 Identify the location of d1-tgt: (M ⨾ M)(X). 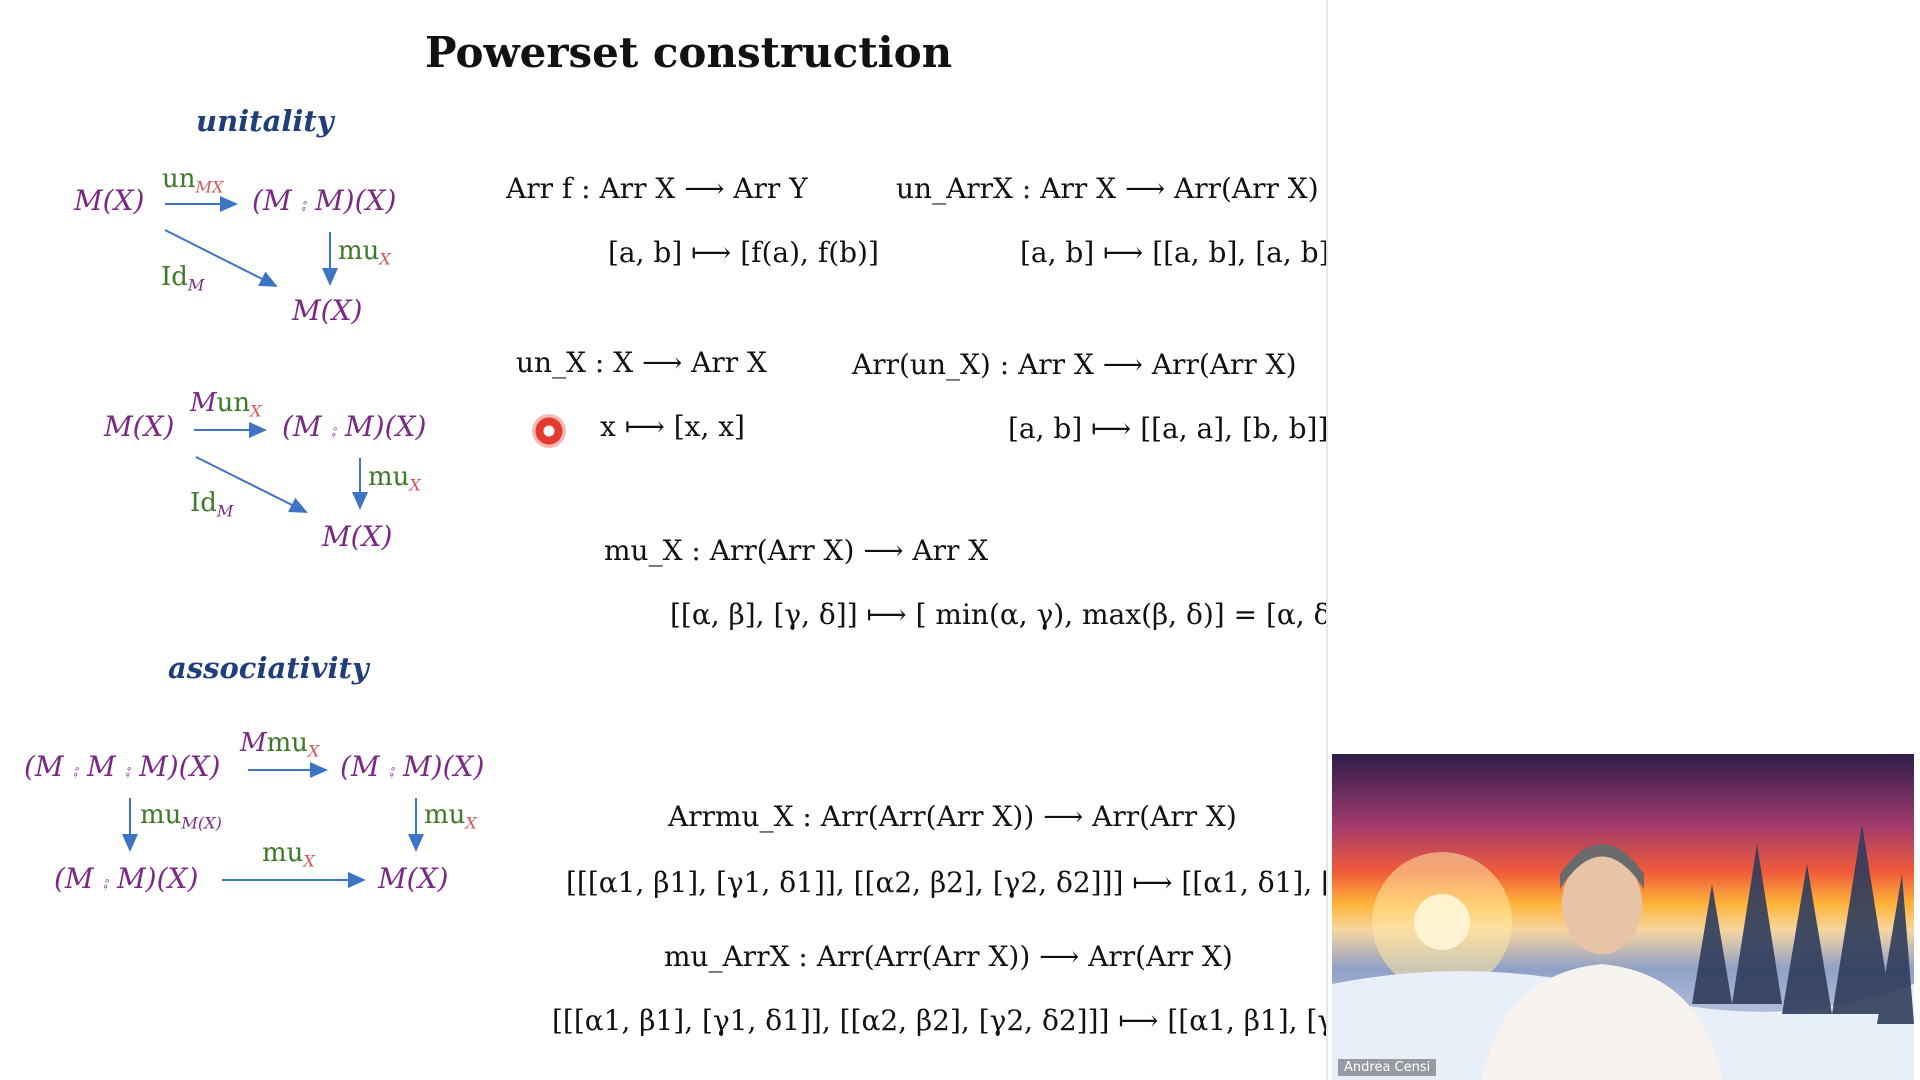
(324, 200).